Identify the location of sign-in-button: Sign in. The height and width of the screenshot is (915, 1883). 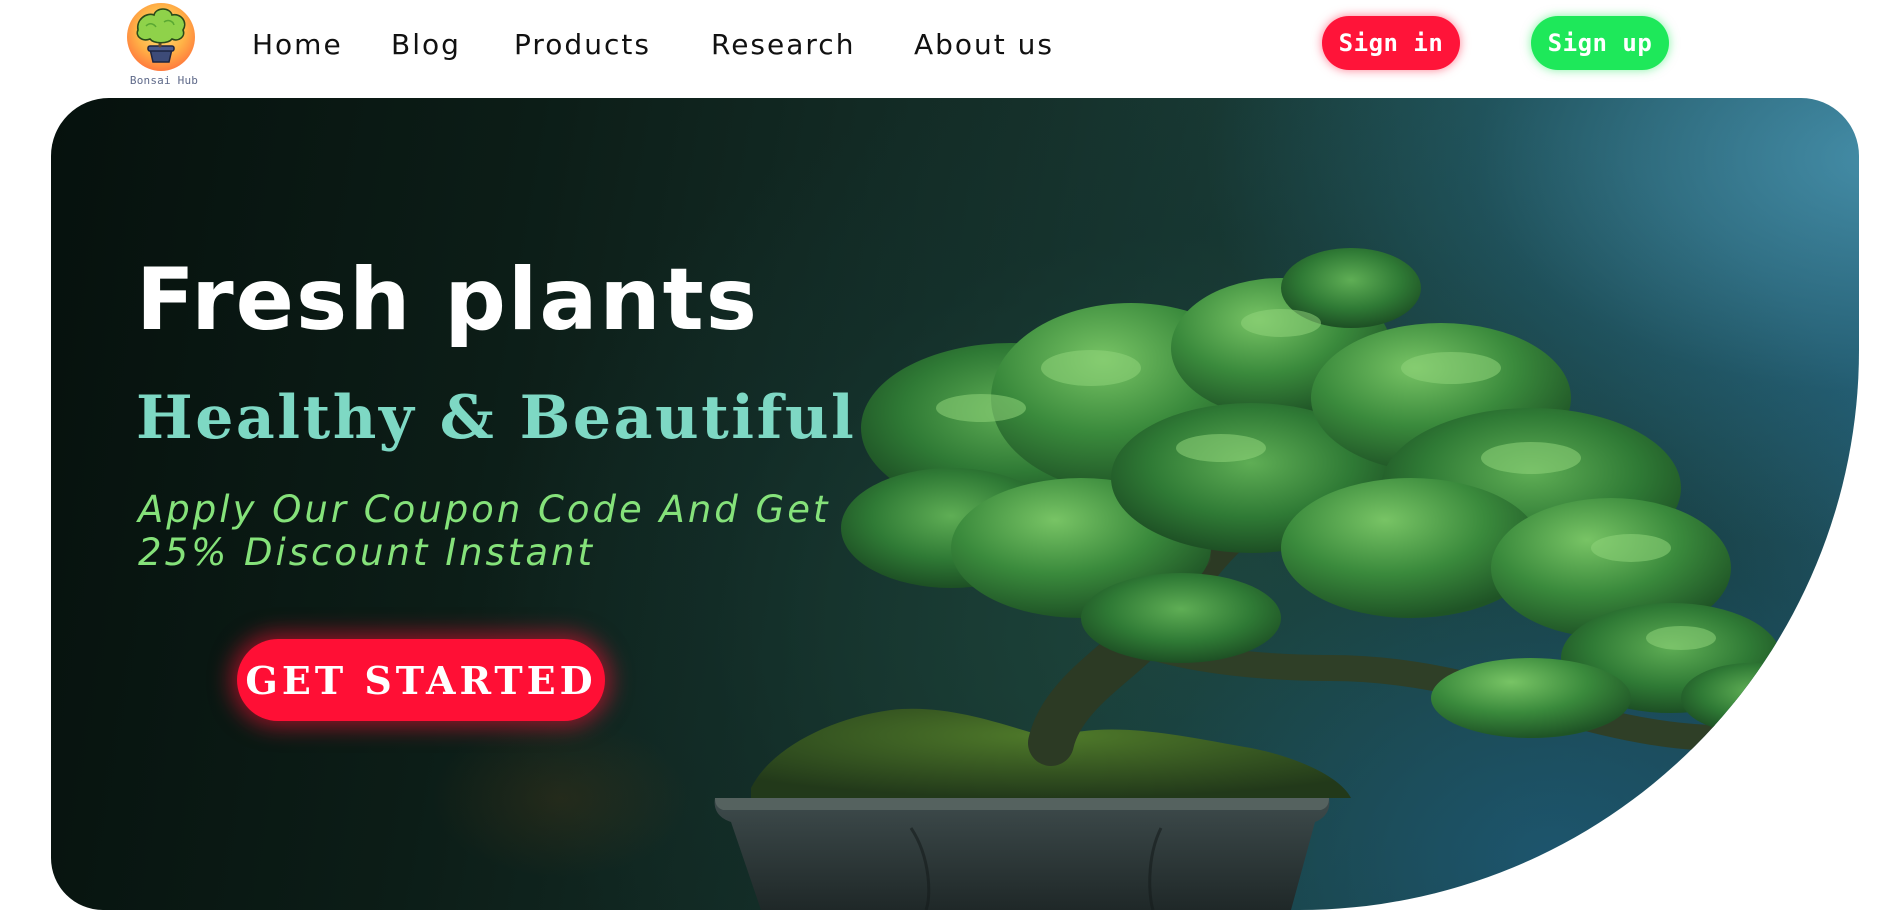
(1391, 43).